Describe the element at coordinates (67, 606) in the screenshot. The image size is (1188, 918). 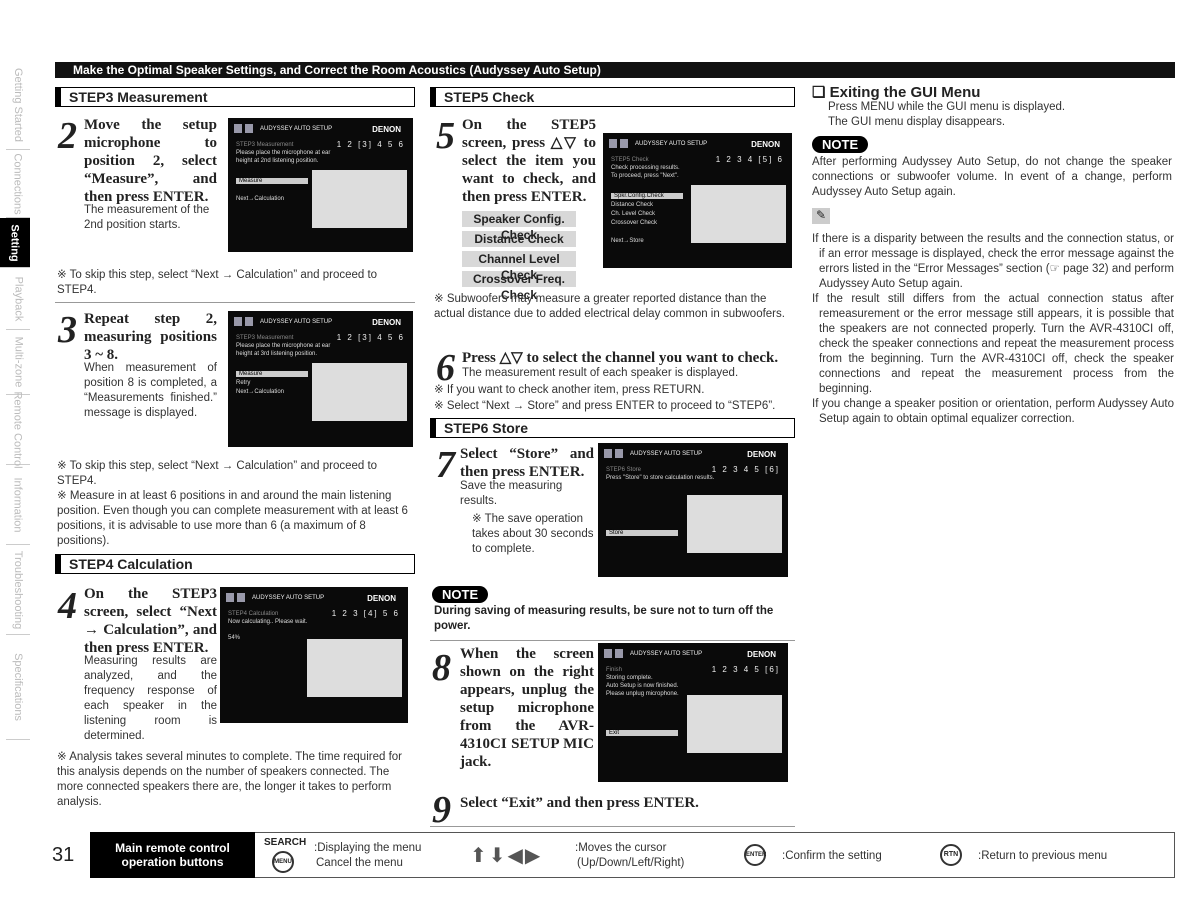
I see `step-number: 4` at that location.